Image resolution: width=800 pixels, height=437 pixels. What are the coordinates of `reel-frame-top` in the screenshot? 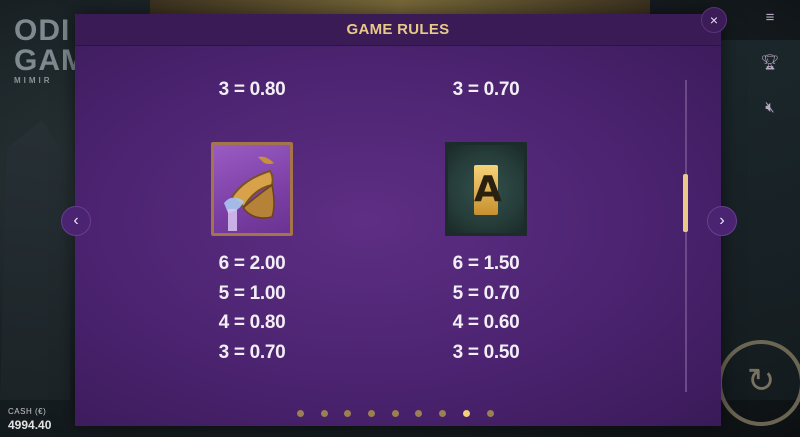 It's located at (400, 7).